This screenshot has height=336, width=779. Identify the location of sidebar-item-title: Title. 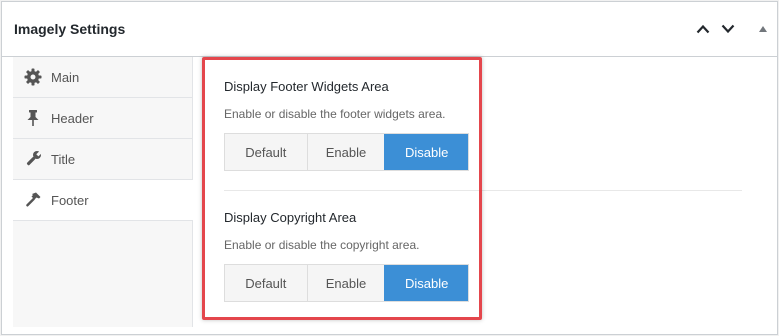
(102, 159).